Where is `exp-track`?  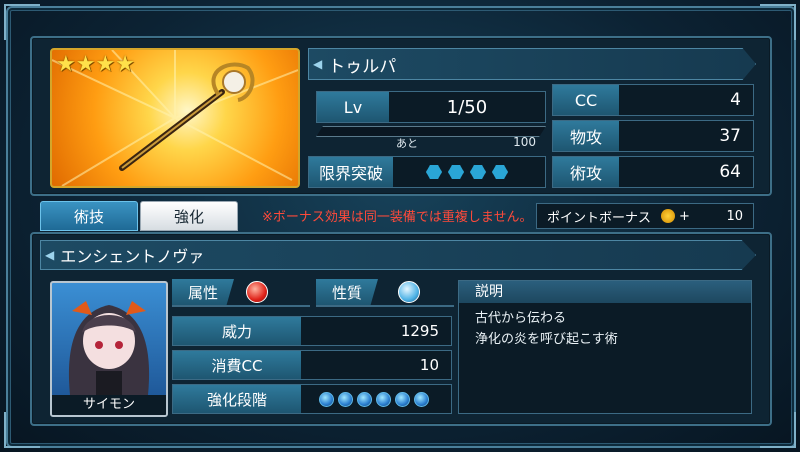
exp-track is located at coordinates (431, 131).